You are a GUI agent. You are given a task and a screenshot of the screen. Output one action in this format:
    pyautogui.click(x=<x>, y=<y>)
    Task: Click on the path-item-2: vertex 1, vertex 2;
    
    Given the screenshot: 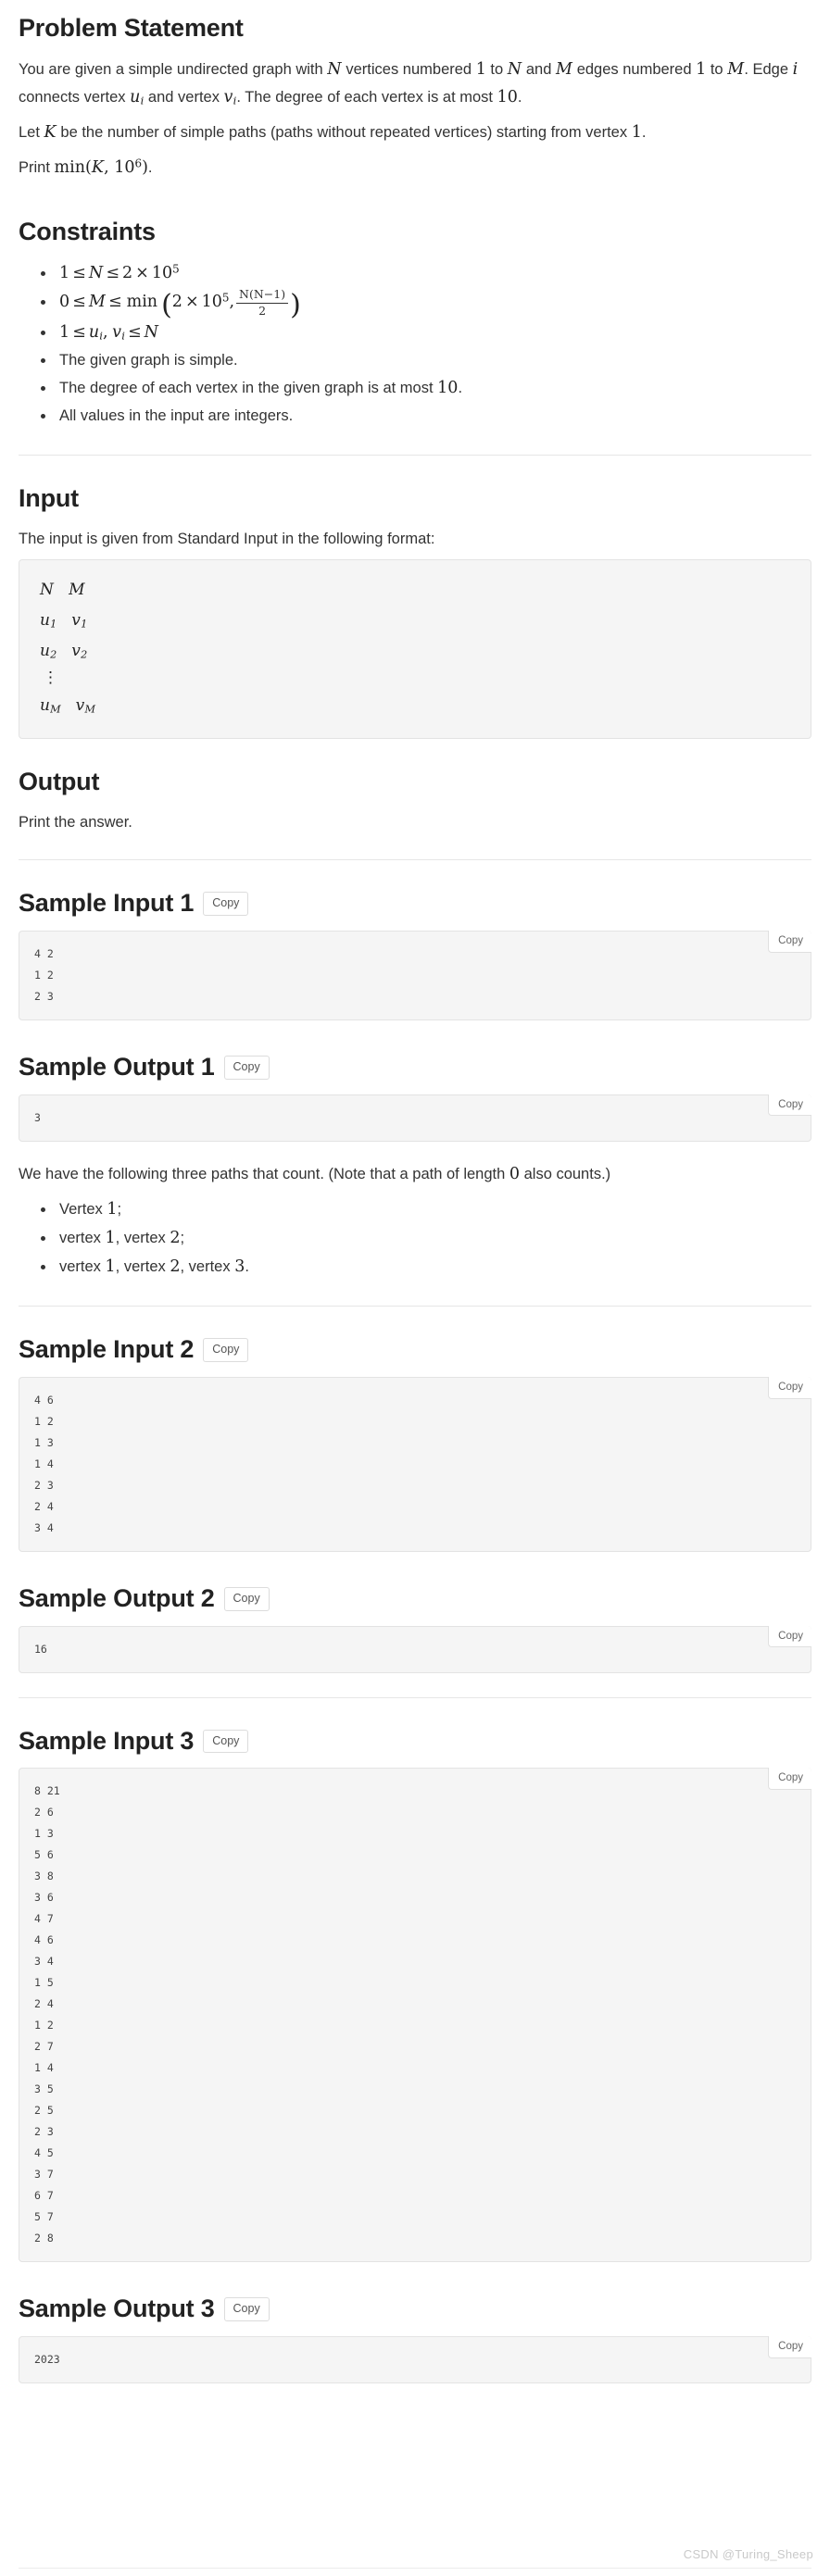 What is the action you would take?
    pyautogui.click(x=433, y=1239)
    